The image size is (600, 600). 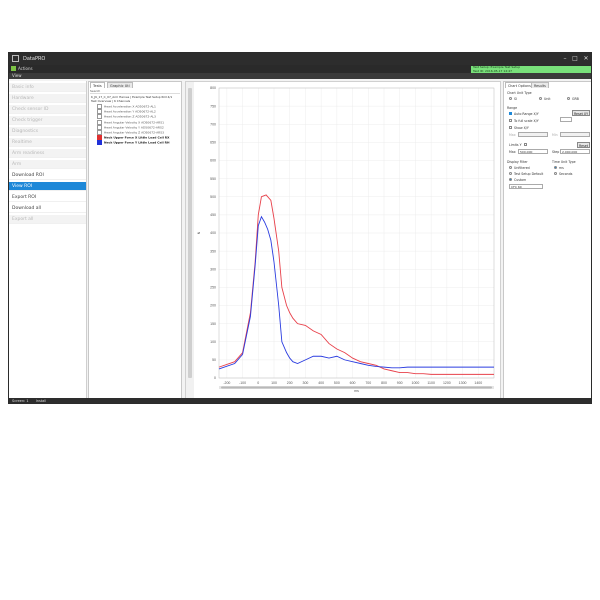 What do you see at coordinates (300, 400) in the screenshot?
I see `status-bar: Screen: 1 Install` at bounding box center [300, 400].